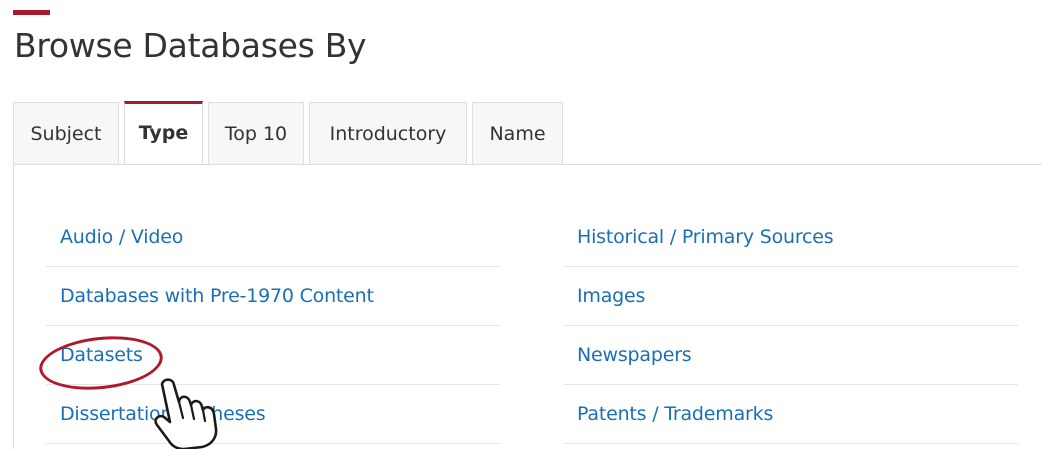  I want to click on list-item: Images, so click(790, 296).